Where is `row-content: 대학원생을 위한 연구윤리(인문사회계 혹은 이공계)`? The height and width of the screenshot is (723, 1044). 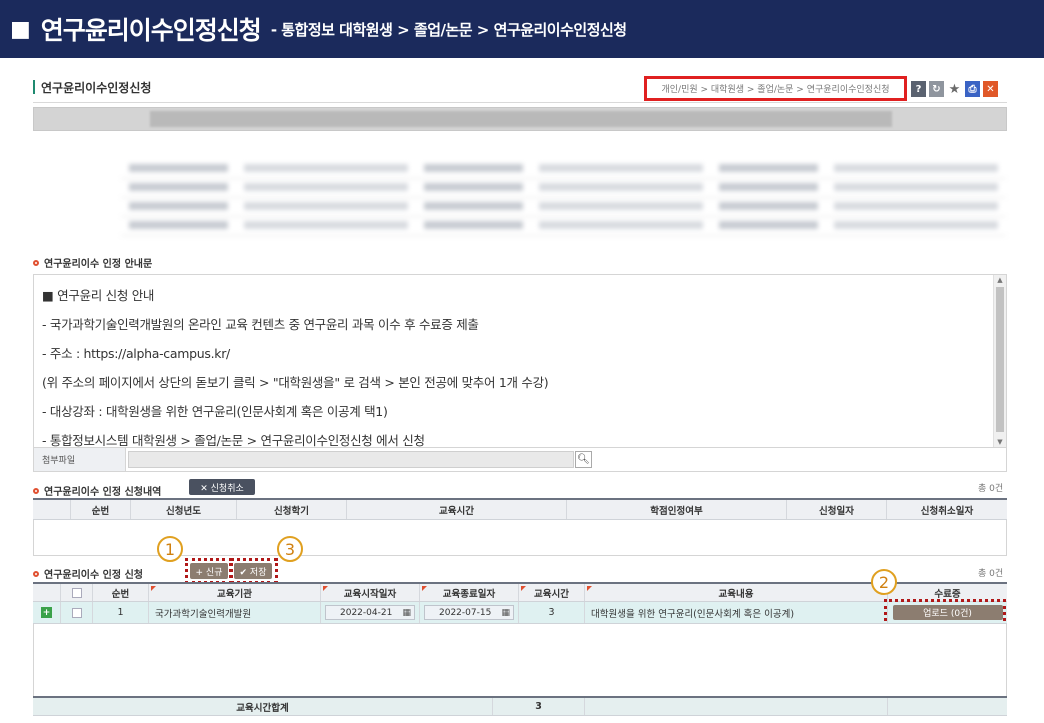 row-content: 대학원생을 위한 연구윤리(인문사회계 혹은 이공계) is located at coordinates (736, 612).